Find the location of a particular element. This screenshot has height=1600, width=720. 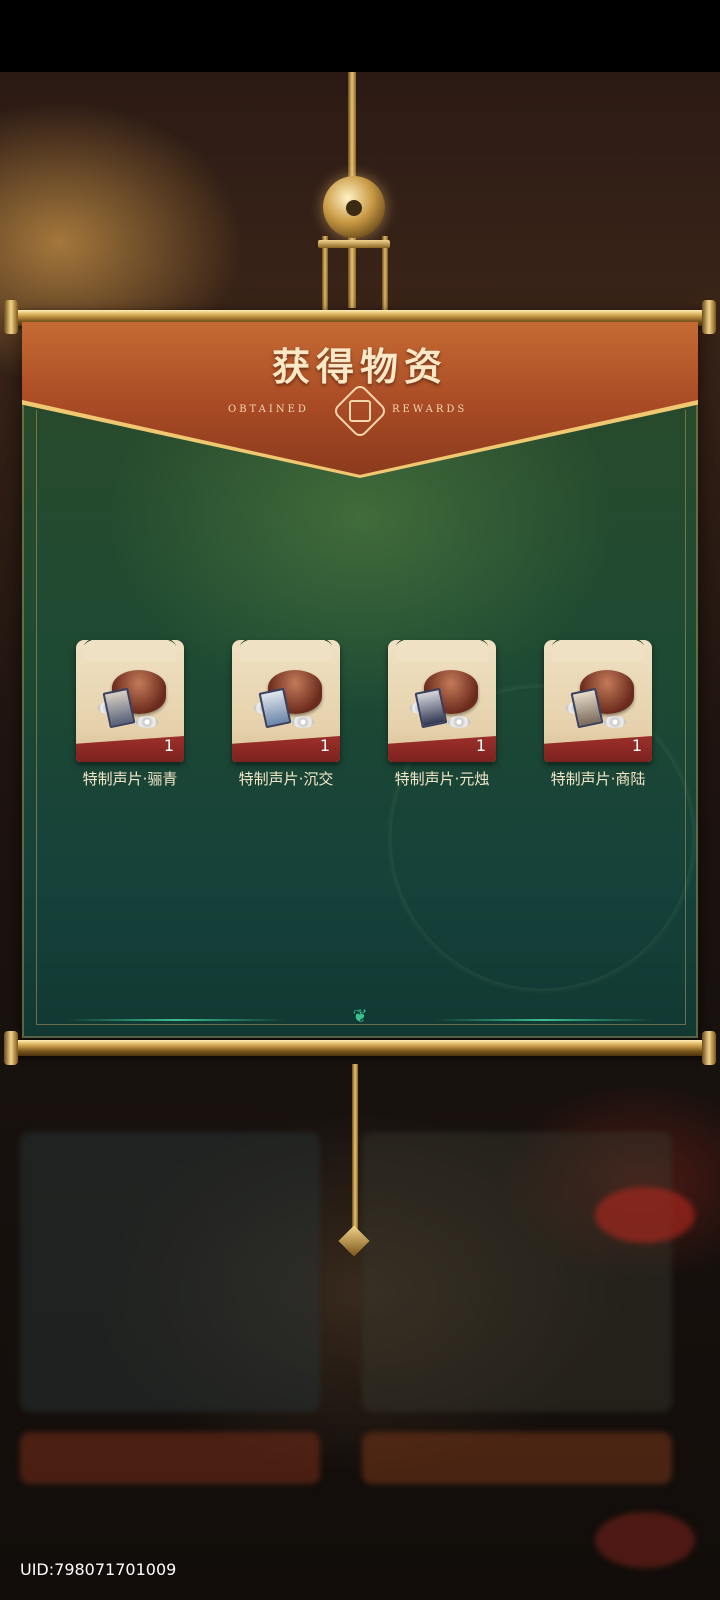

reward-item: 1 特制声片·骊青 is located at coordinates (132, 714).